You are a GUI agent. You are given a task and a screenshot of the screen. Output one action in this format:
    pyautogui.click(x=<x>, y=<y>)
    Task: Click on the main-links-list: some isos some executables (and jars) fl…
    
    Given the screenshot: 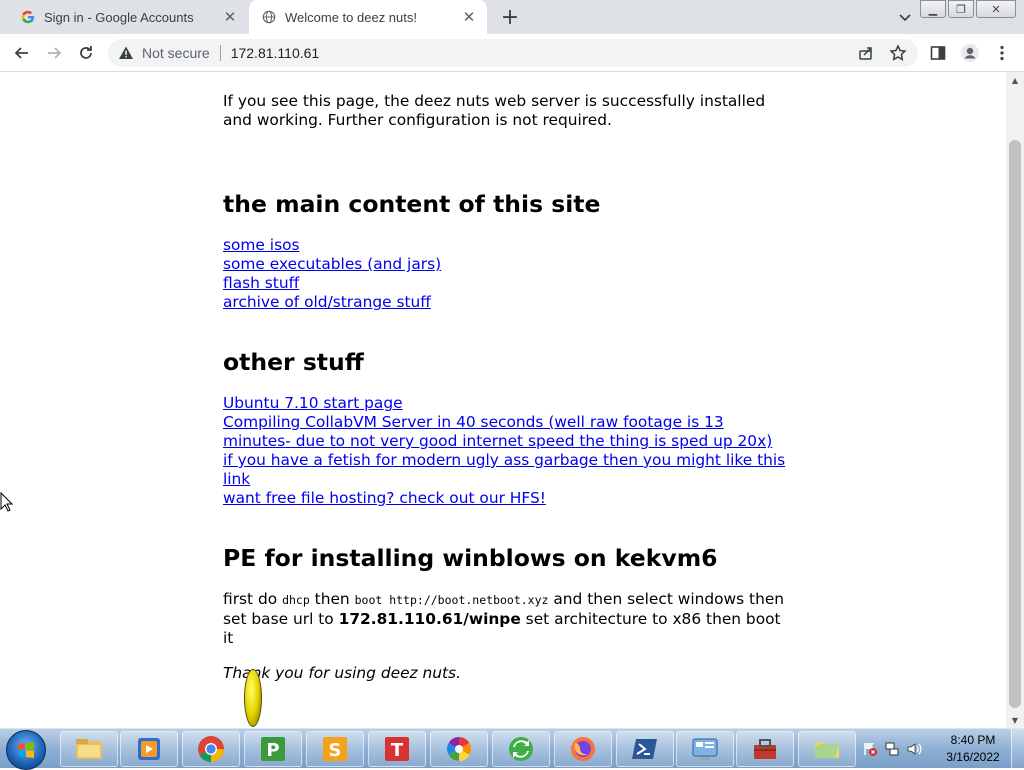 What is the action you would take?
    pyautogui.click(x=508, y=274)
    